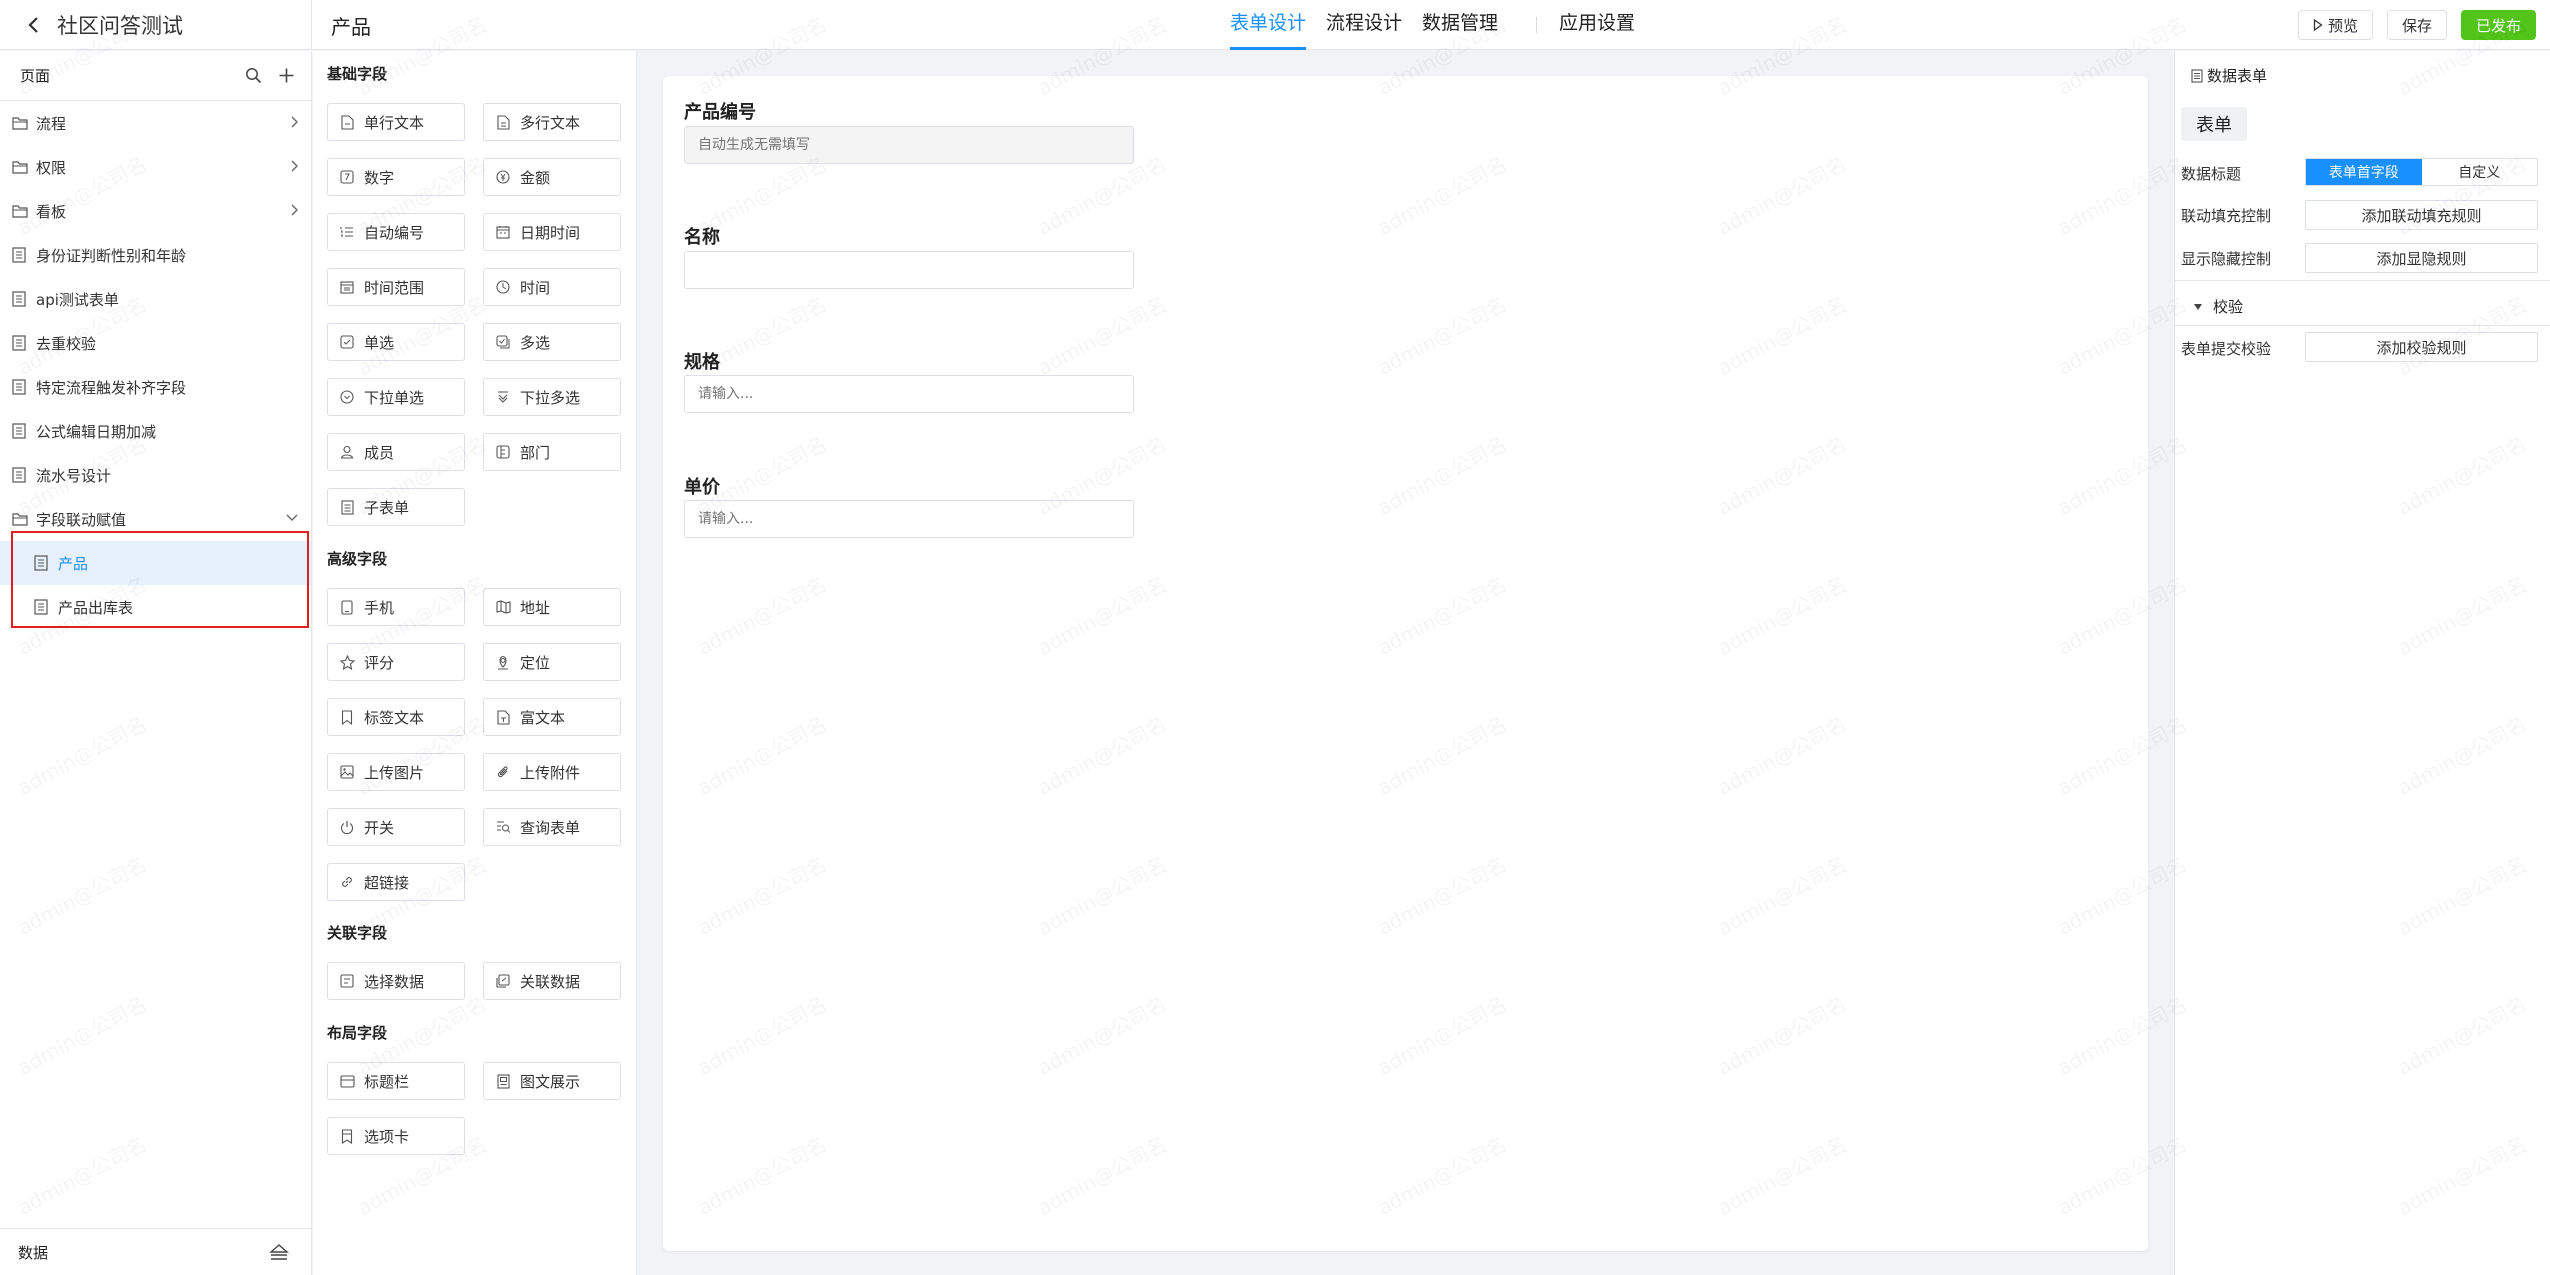 The image size is (2550, 1275). I want to click on field-hyperlink: 超链接, so click(396, 882).